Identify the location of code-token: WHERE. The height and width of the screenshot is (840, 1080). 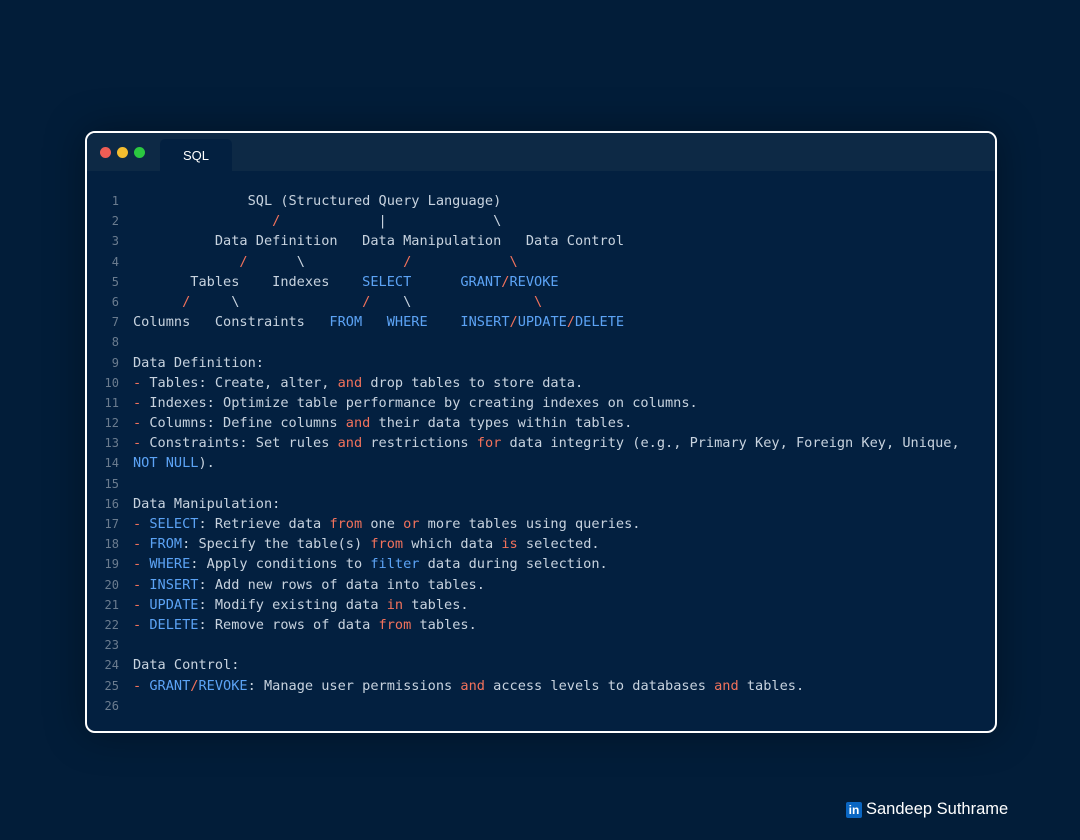
(170, 564).